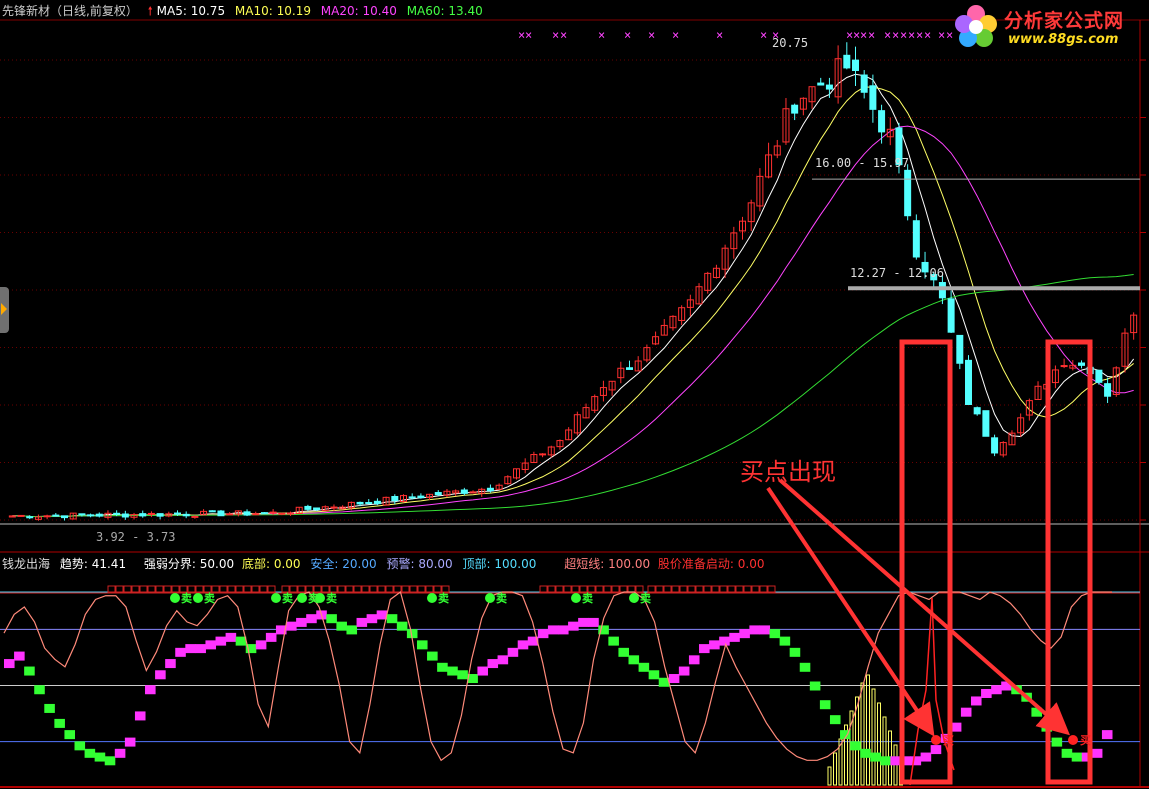 The width and height of the screenshot is (1149, 789). I want to click on indicator-name: 钱龙出海, so click(26, 564).